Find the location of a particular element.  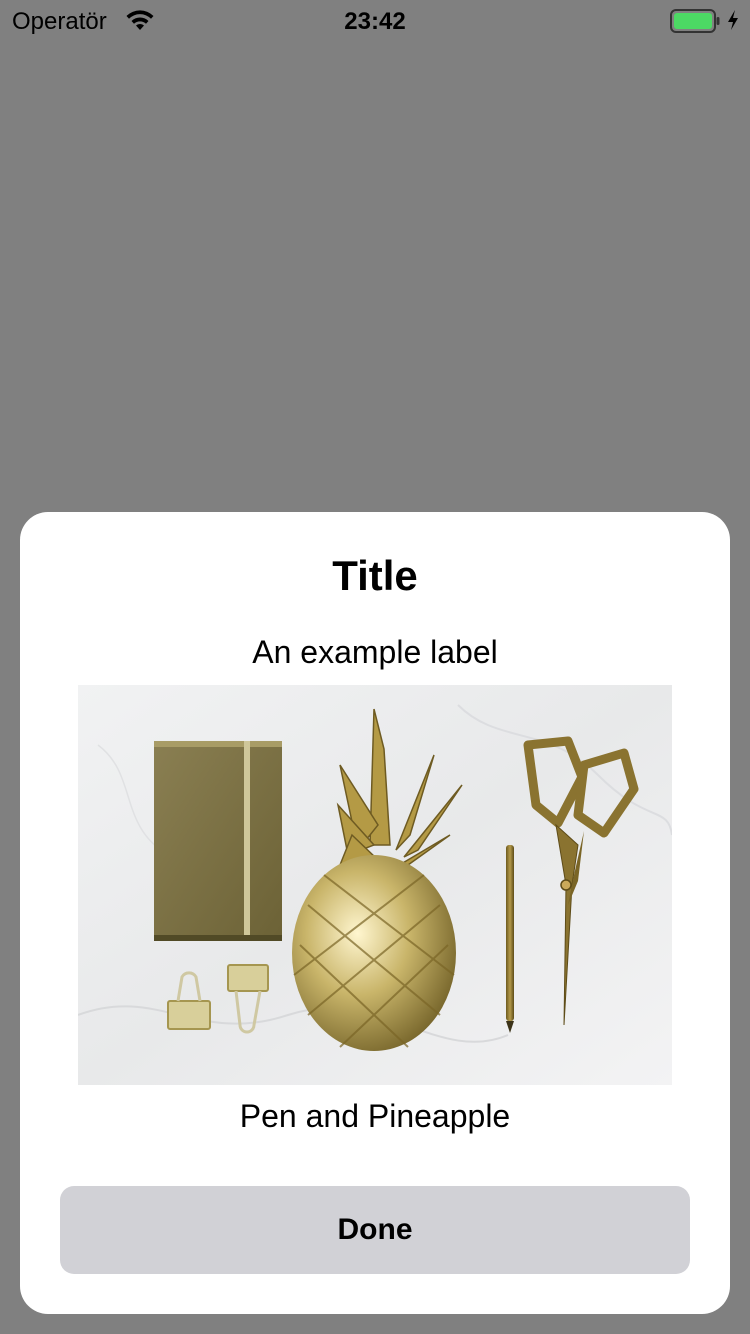

battery-icon is located at coordinates (695, 21).